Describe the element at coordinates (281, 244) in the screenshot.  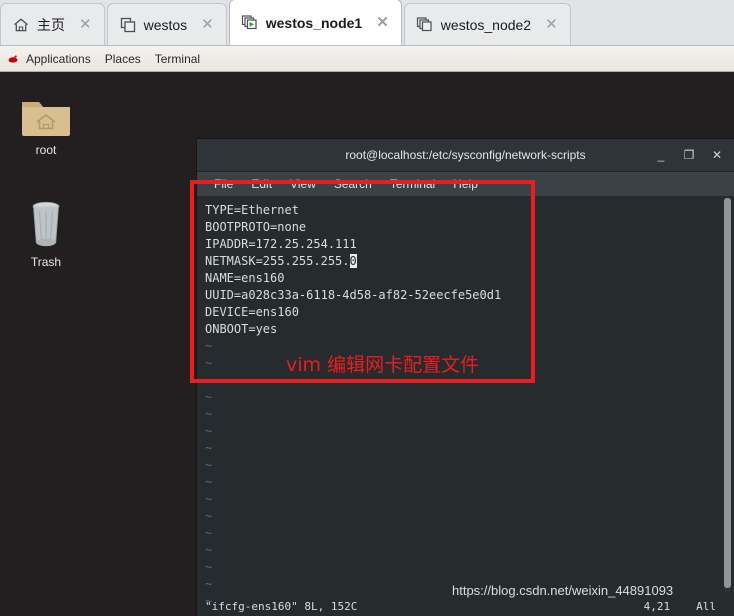
I see `file-line: IPADDR=172.25.254.111` at that location.